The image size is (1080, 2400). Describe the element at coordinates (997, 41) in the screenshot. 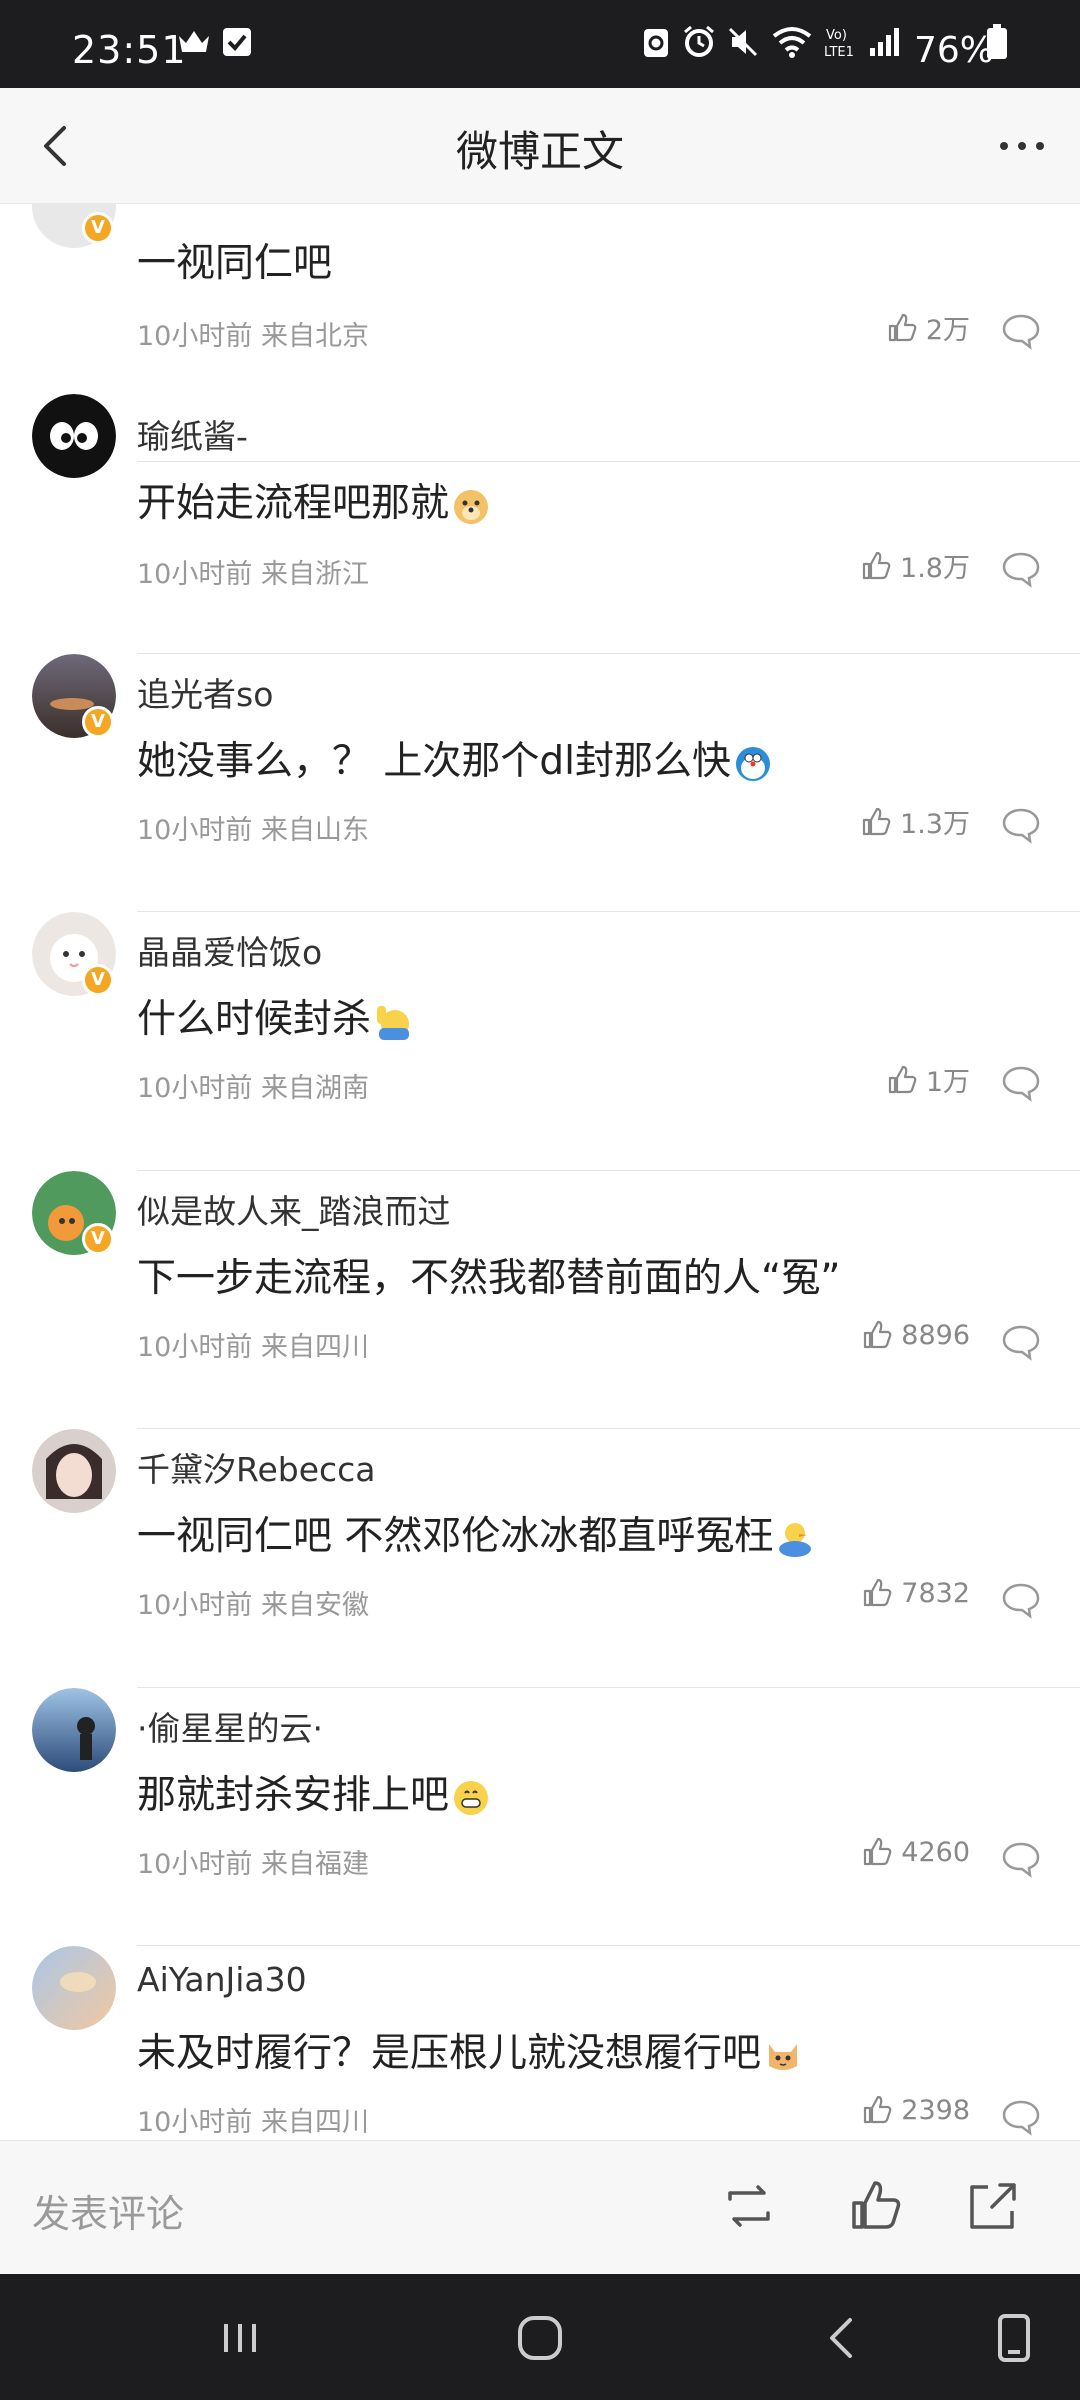

I see `battery-icon` at that location.